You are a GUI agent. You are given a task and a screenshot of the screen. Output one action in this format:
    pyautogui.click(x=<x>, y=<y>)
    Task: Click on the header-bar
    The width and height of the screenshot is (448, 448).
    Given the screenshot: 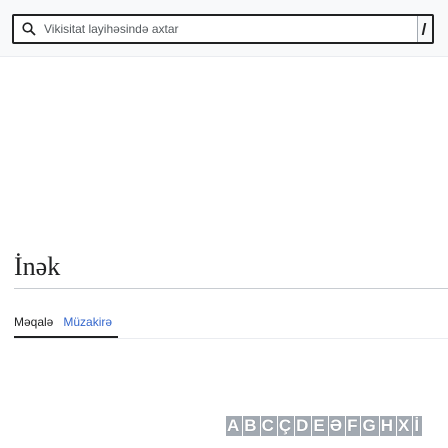 What is the action you would take?
    pyautogui.click(x=224, y=28)
    